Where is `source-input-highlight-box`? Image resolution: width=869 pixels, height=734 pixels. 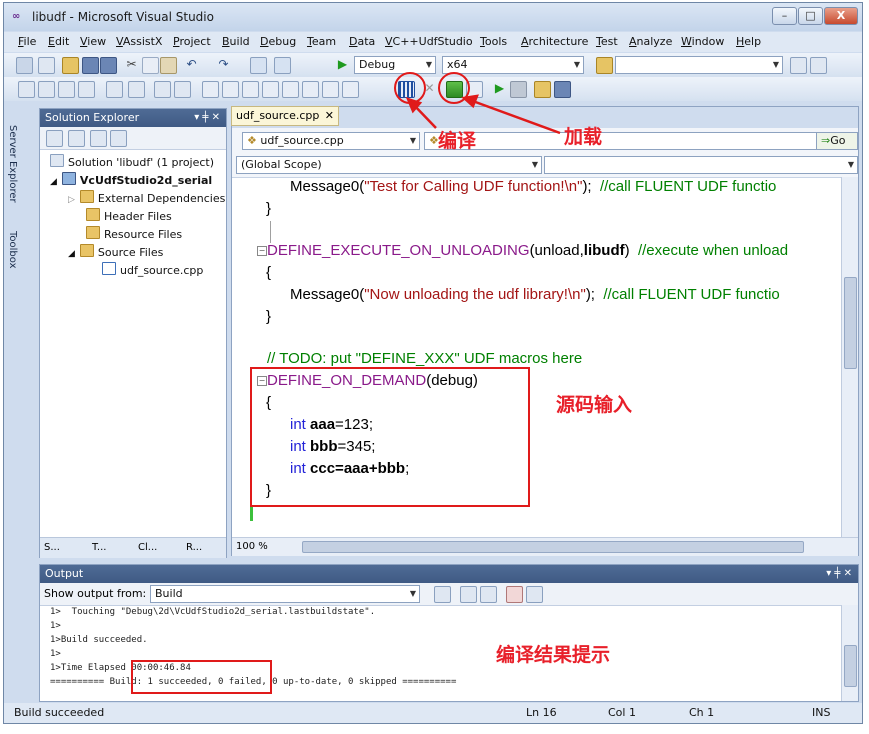 source-input-highlight-box is located at coordinates (390, 437).